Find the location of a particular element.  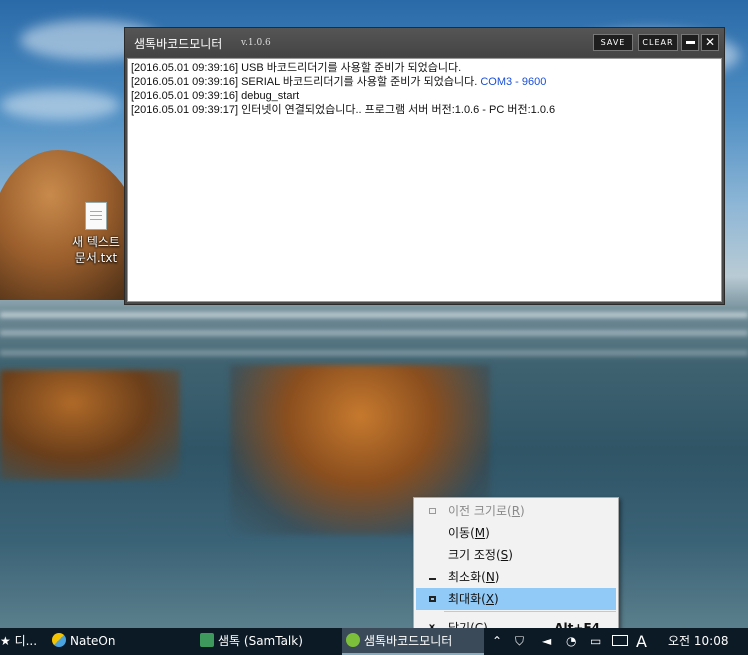

barcode-monitor-icon is located at coordinates (353, 640).